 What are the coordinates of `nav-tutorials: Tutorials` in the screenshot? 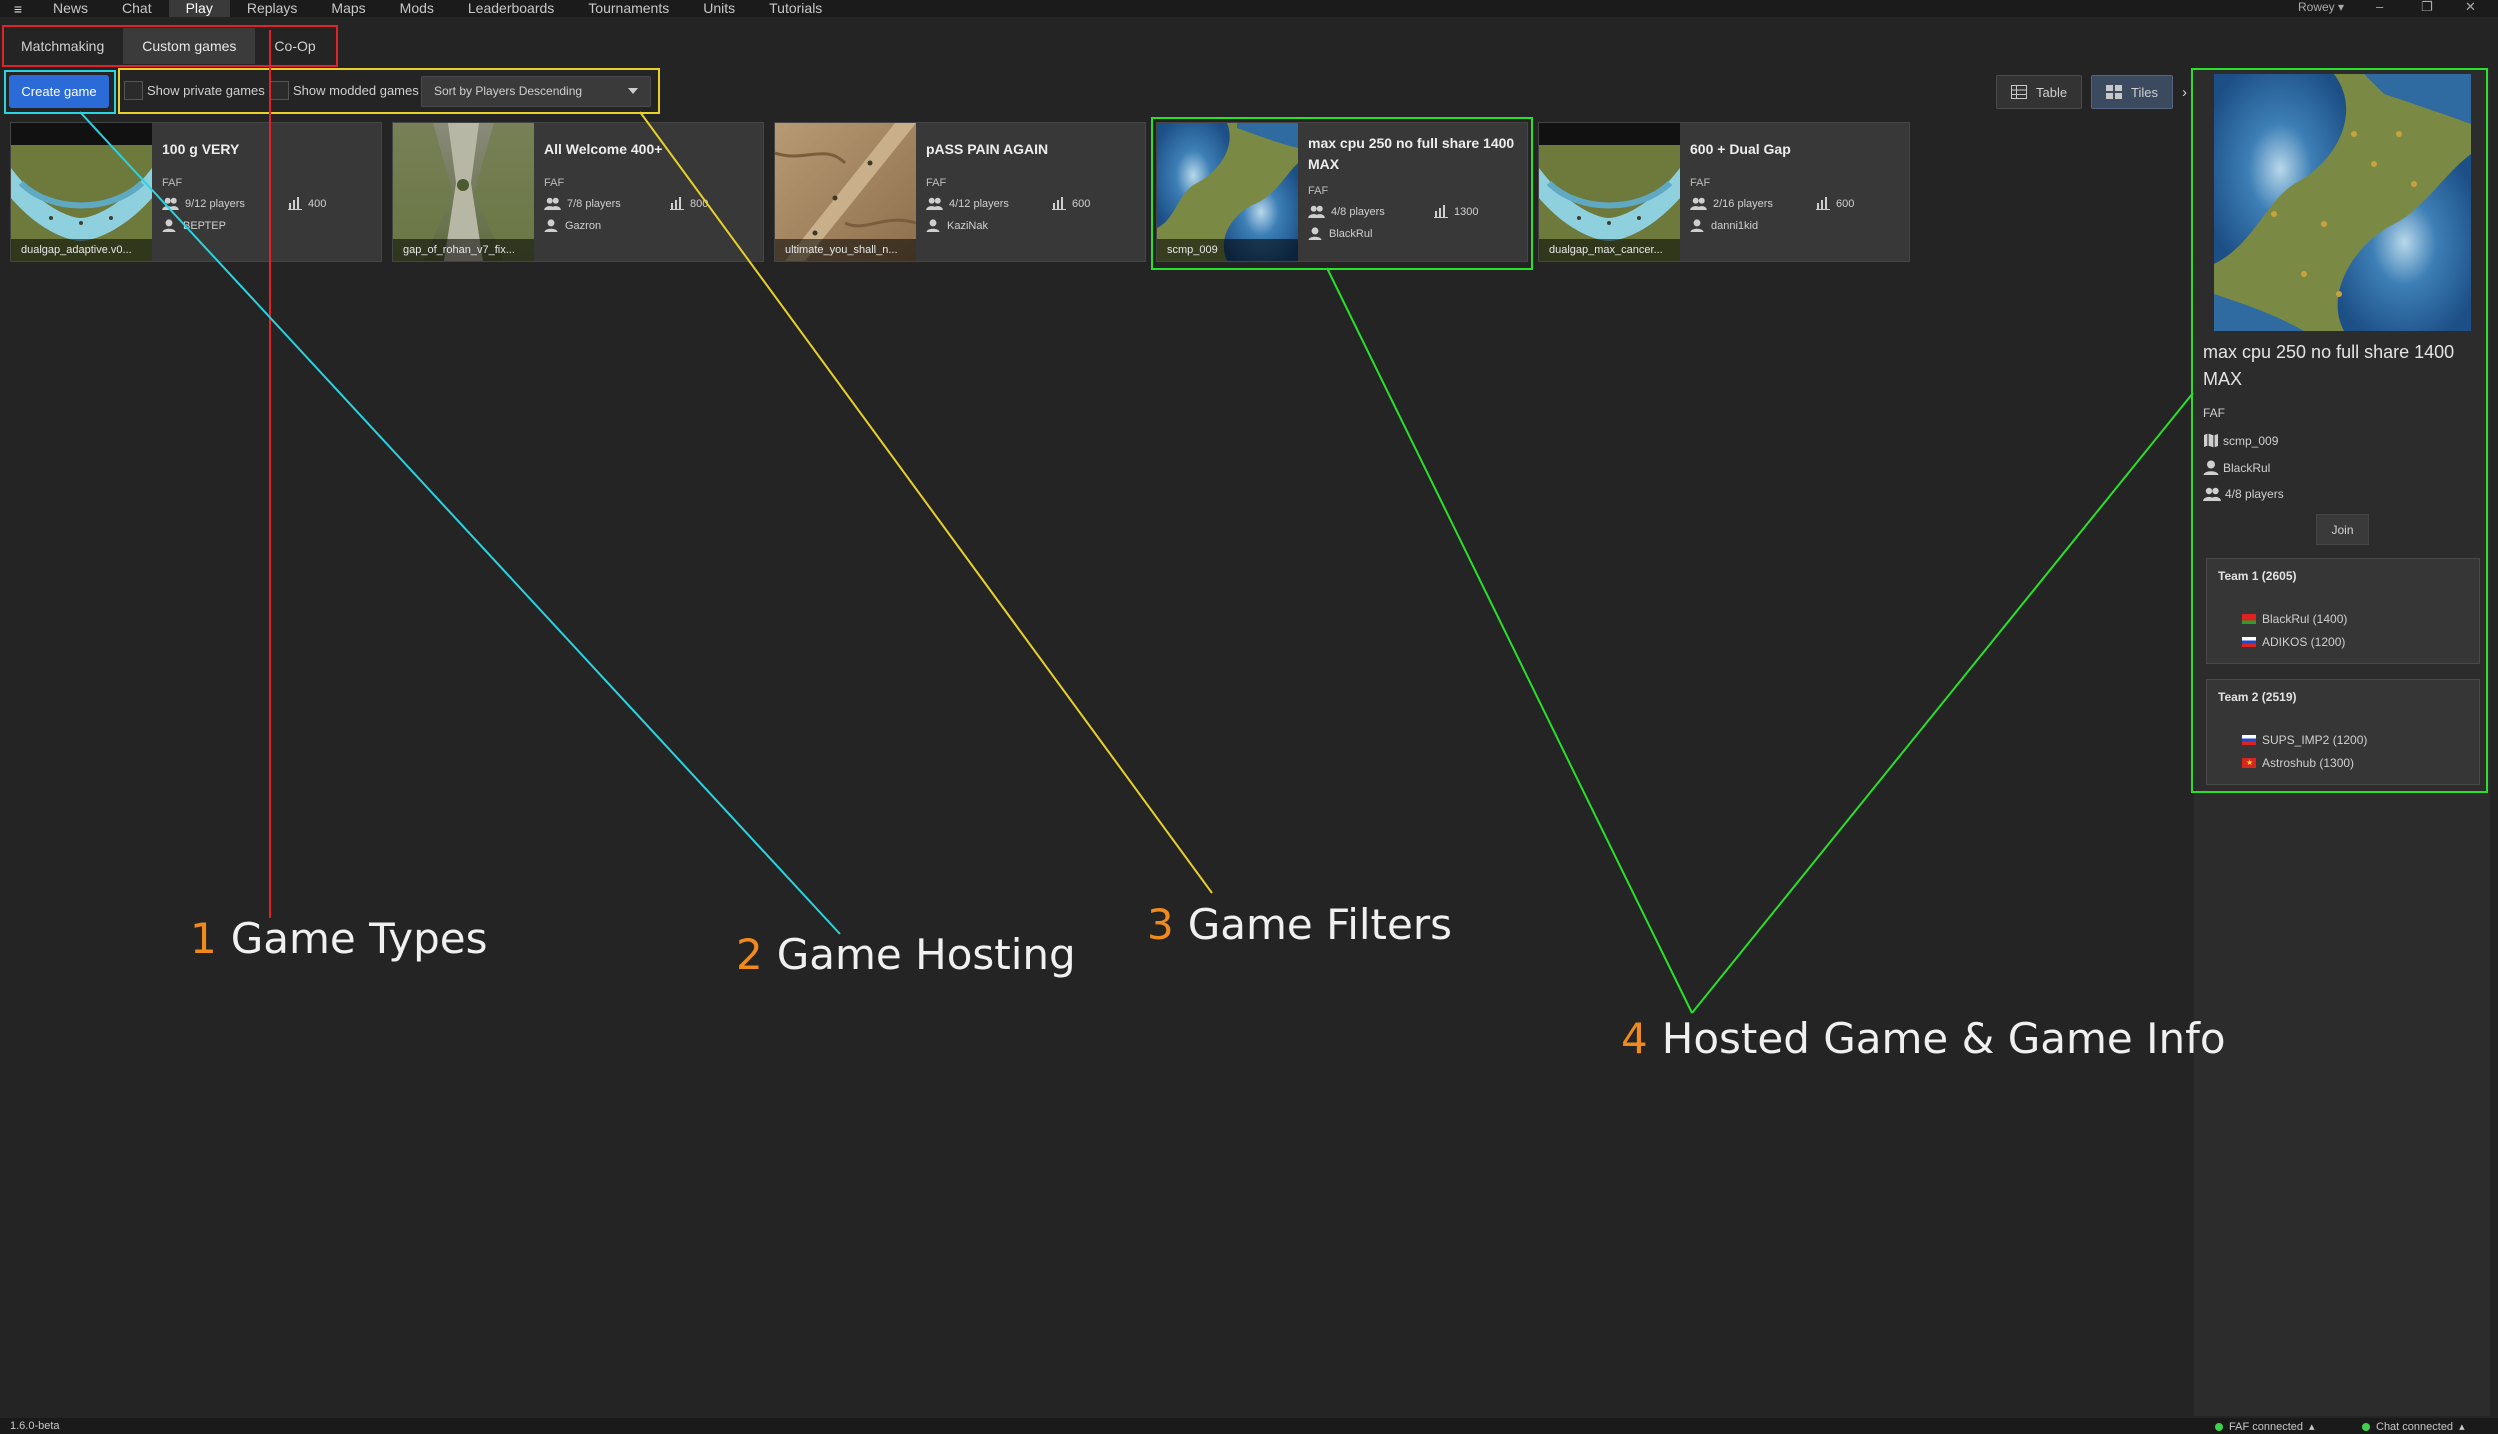 It's located at (795, 8).